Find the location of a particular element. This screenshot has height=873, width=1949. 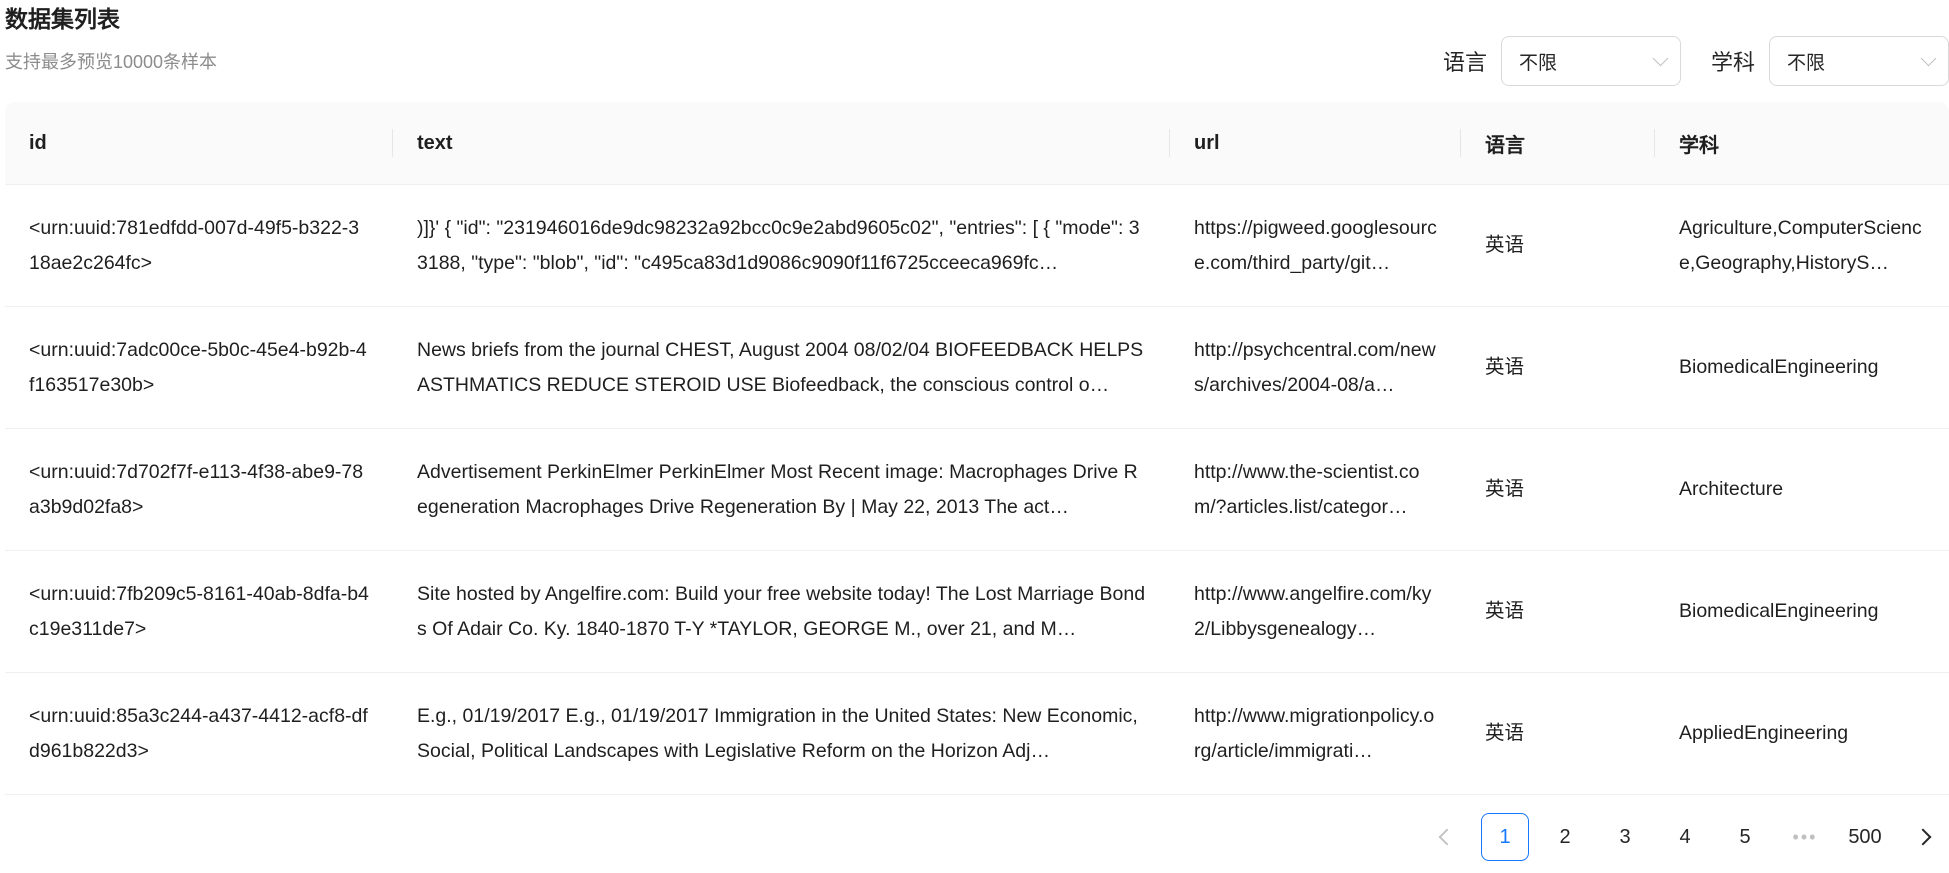

subject-filter: 学科 不限 is located at coordinates (1830, 61).